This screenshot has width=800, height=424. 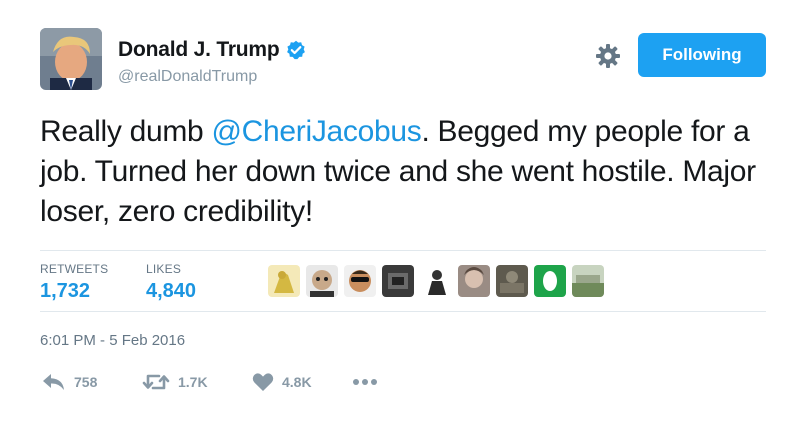 I want to click on like-count: 4.8K, so click(x=297, y=382).